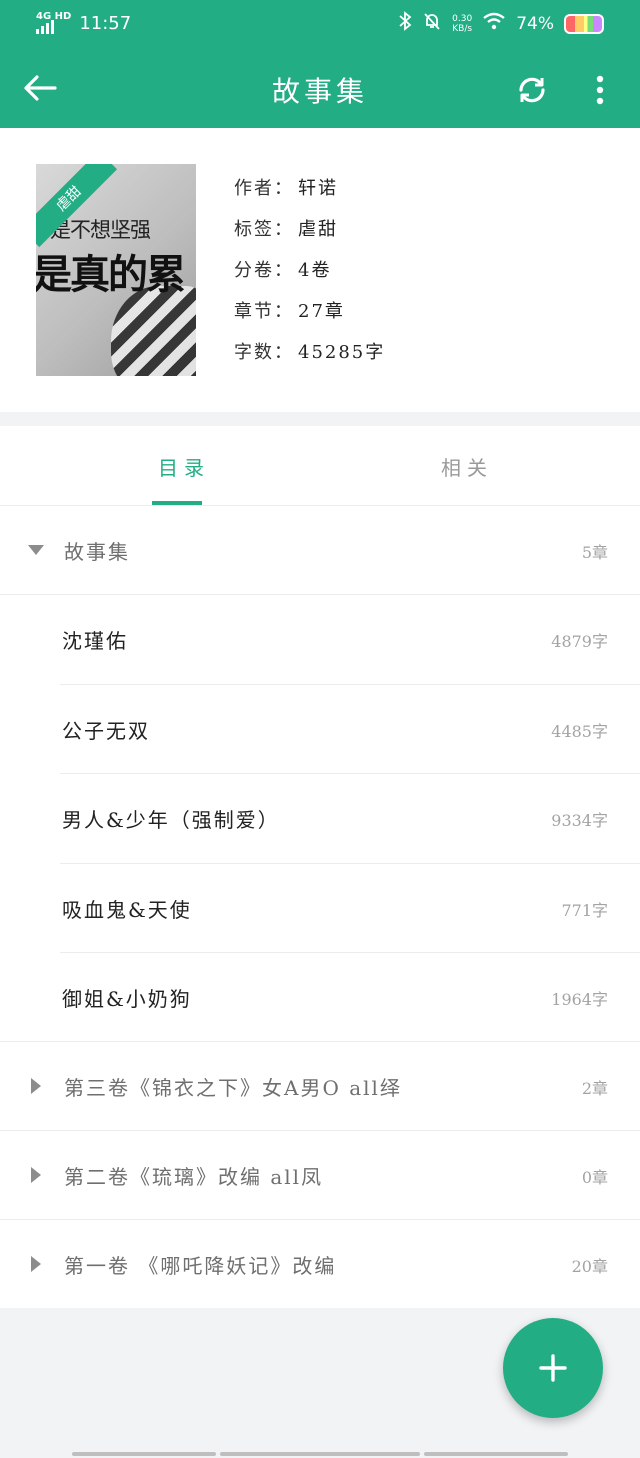 The width and height of the screenshot is (640, 1458). I want to click on chapter-row: 吸血鬼&天使 771字, so click(320, 908).